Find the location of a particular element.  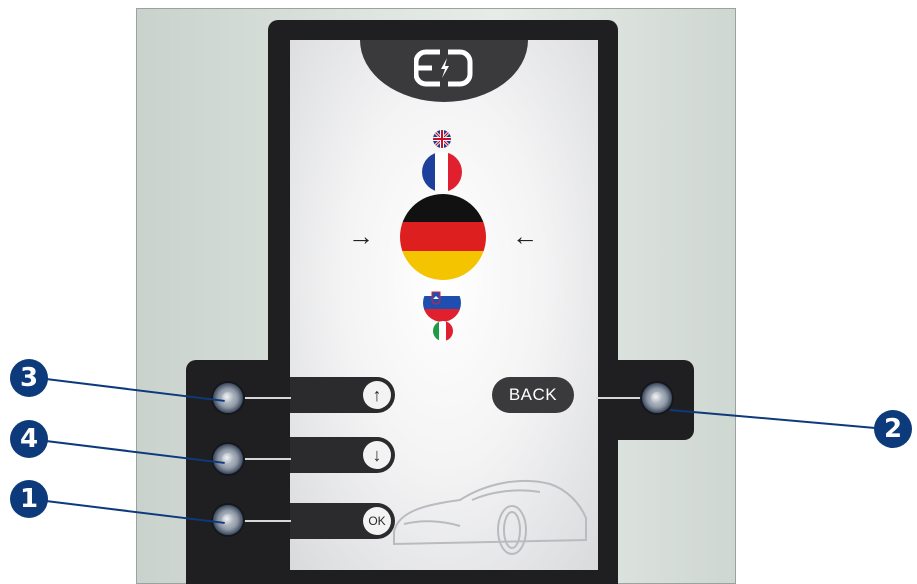

logo-tab is located at coordinates (444, 71).